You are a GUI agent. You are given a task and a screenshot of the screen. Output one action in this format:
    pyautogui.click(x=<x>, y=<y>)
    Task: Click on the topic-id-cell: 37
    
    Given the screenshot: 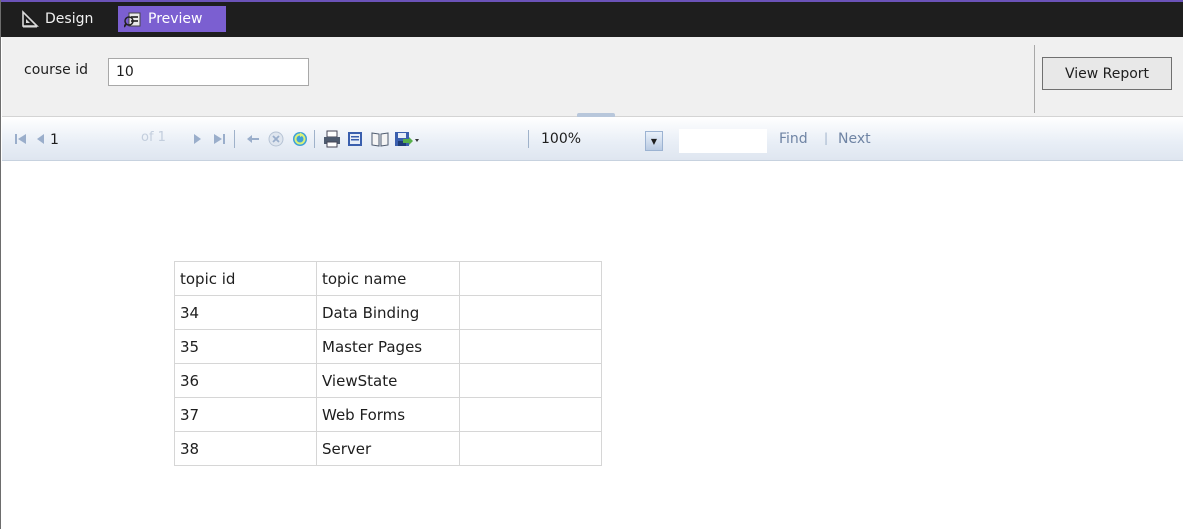 What is the action you would take?
    pyautogui.click(x=245, y=414)
    